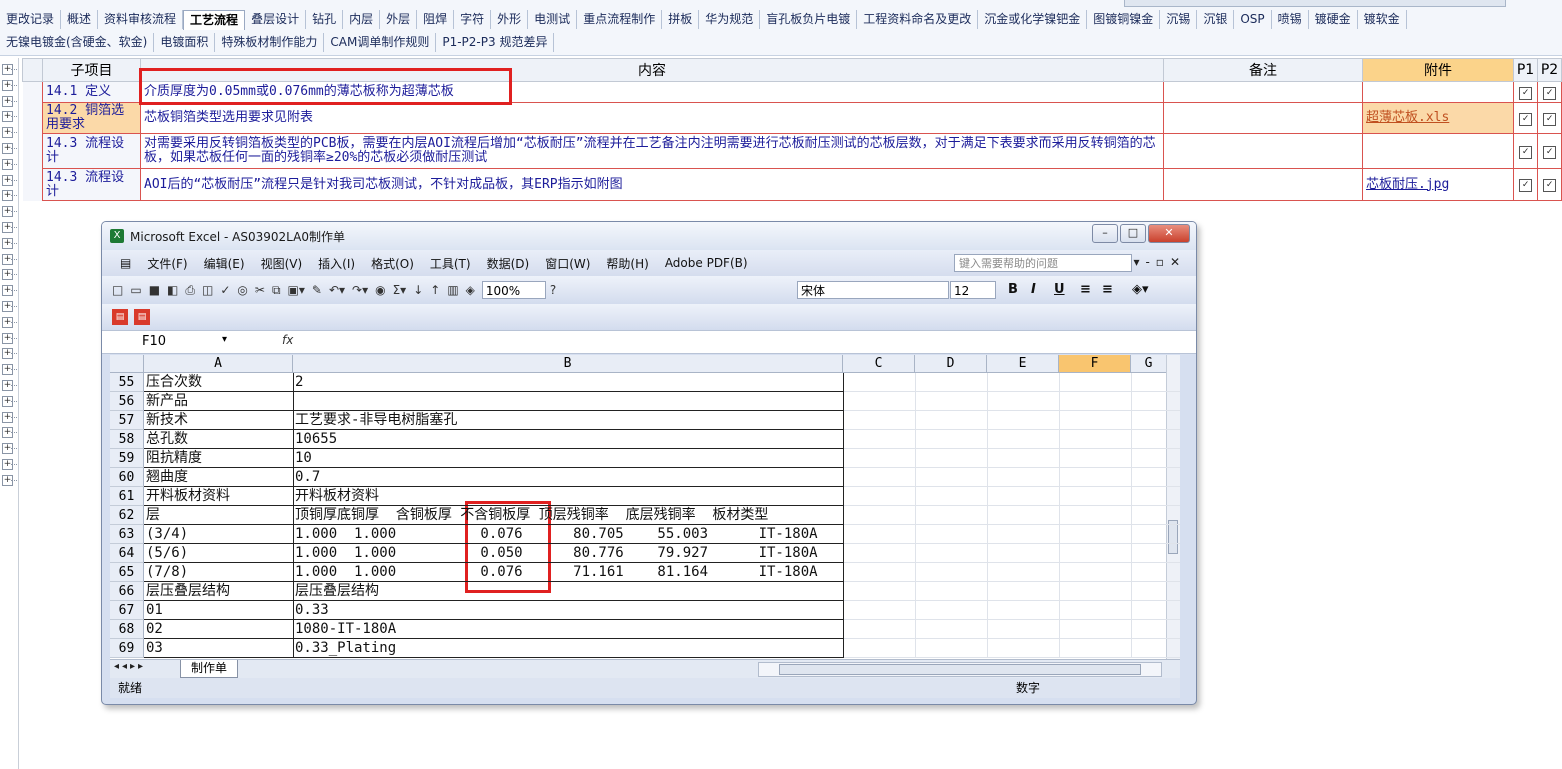 The width and height of the screenshot is (1562, 769). I want to click on menu-tools: 工具(T), so click(450, 263).